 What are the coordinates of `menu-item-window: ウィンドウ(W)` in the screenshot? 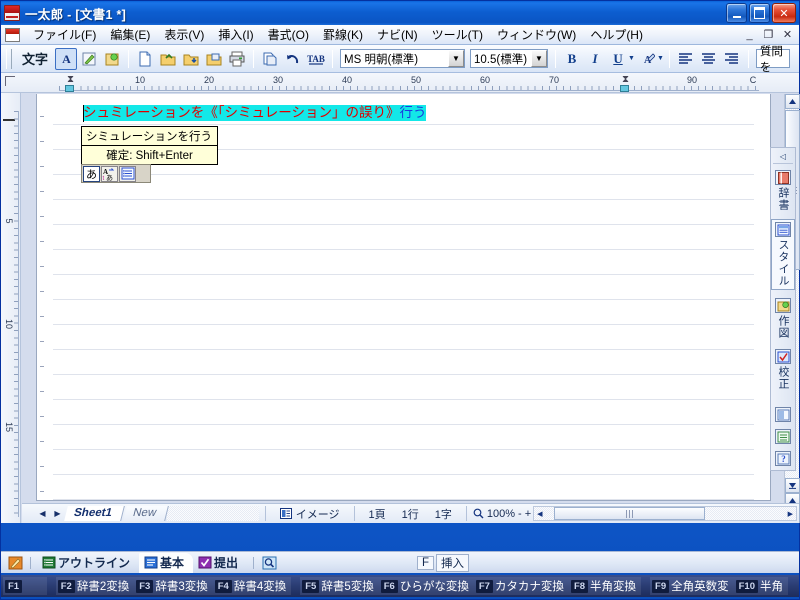 It's located at (536, 34).